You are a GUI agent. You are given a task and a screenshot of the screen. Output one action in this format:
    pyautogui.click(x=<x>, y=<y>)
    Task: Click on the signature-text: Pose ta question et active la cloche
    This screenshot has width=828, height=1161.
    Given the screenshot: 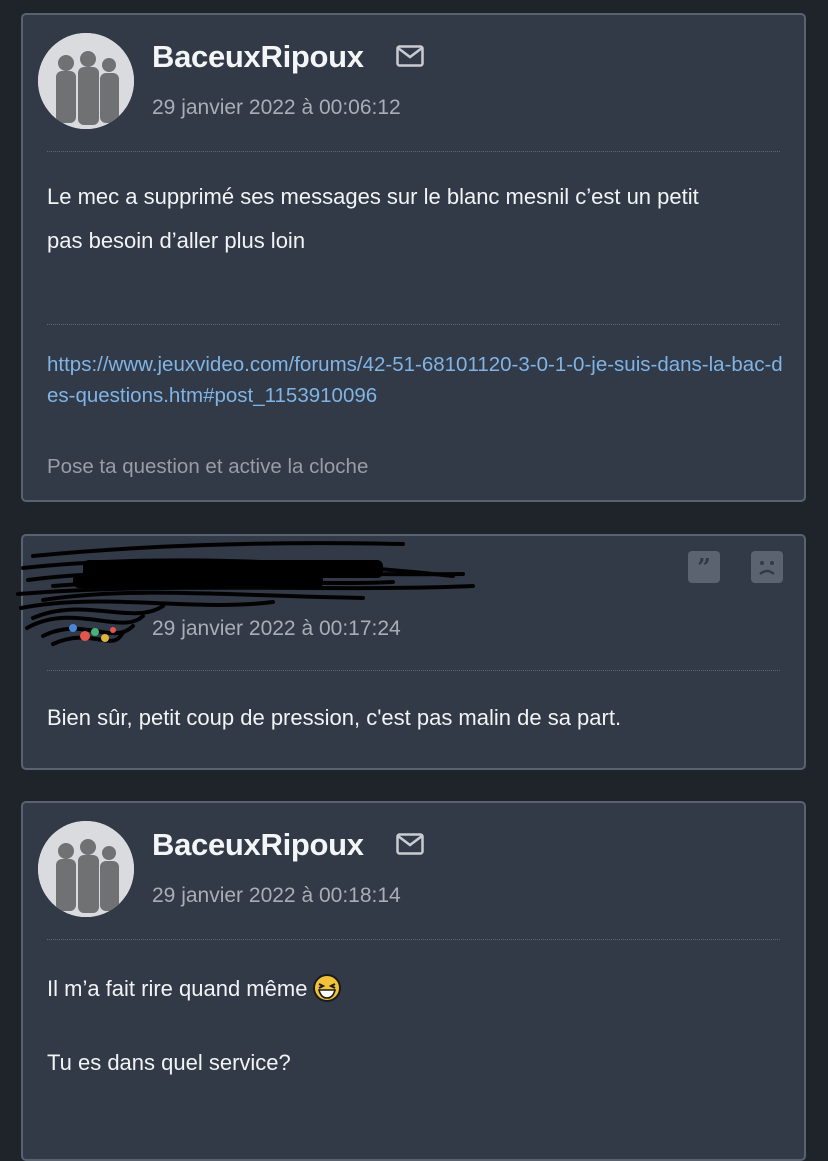 What is the action you would take?
    pyautogui.click(x=208, y=466)
    